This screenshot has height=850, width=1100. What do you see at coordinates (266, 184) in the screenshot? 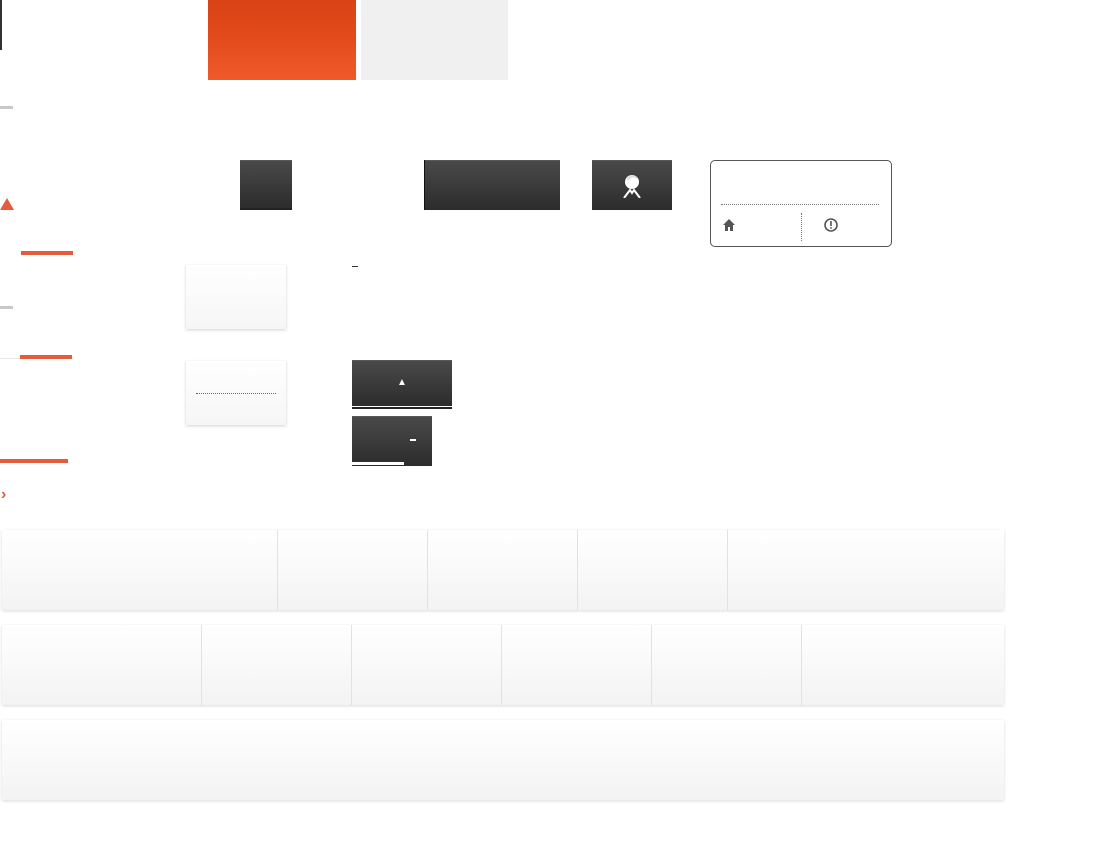
I see `small-dark-button` at bounding box center [266, 184].